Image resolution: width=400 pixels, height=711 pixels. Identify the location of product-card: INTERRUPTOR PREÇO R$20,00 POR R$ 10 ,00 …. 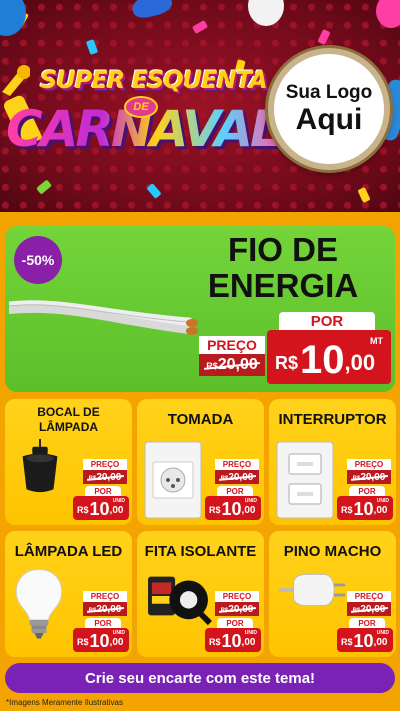
(332, 462).